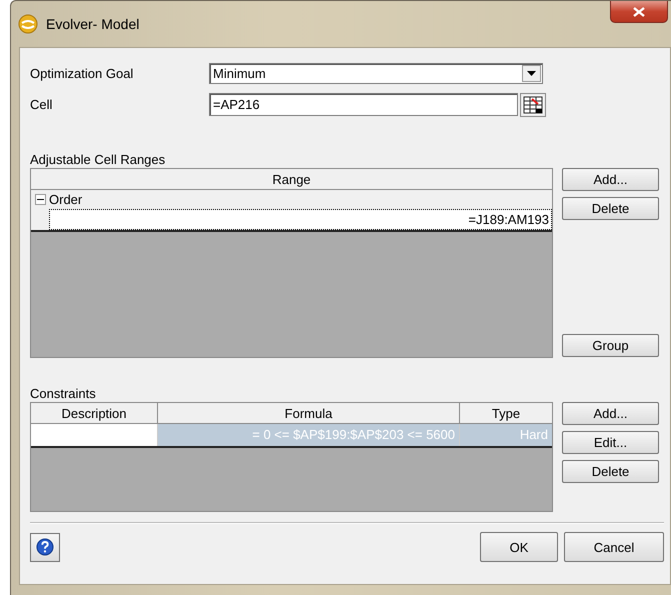 Image resolution: width=671 pixels, height=595 pixels. What do you see at coordinates (610, 471) in the screenshot?
I see `constraint-action-button: Delete` at bounding box center [610, 471].